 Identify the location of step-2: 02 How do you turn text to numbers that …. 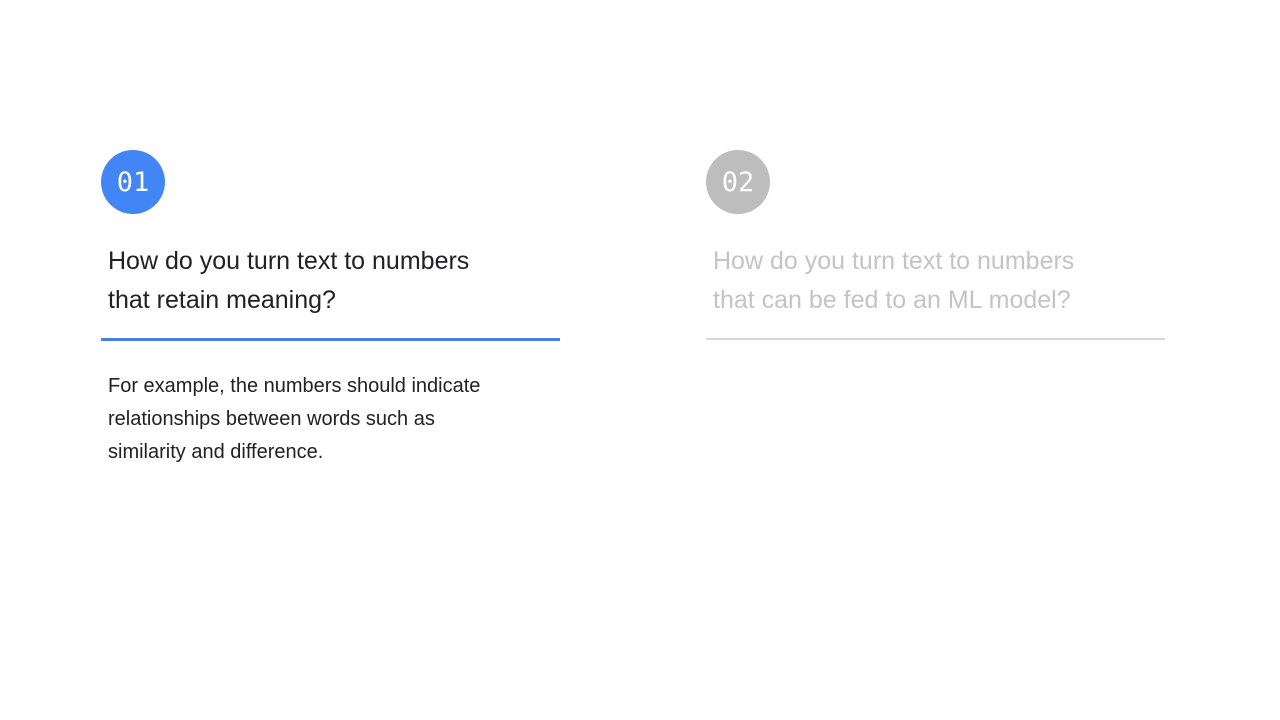
(935, 245).